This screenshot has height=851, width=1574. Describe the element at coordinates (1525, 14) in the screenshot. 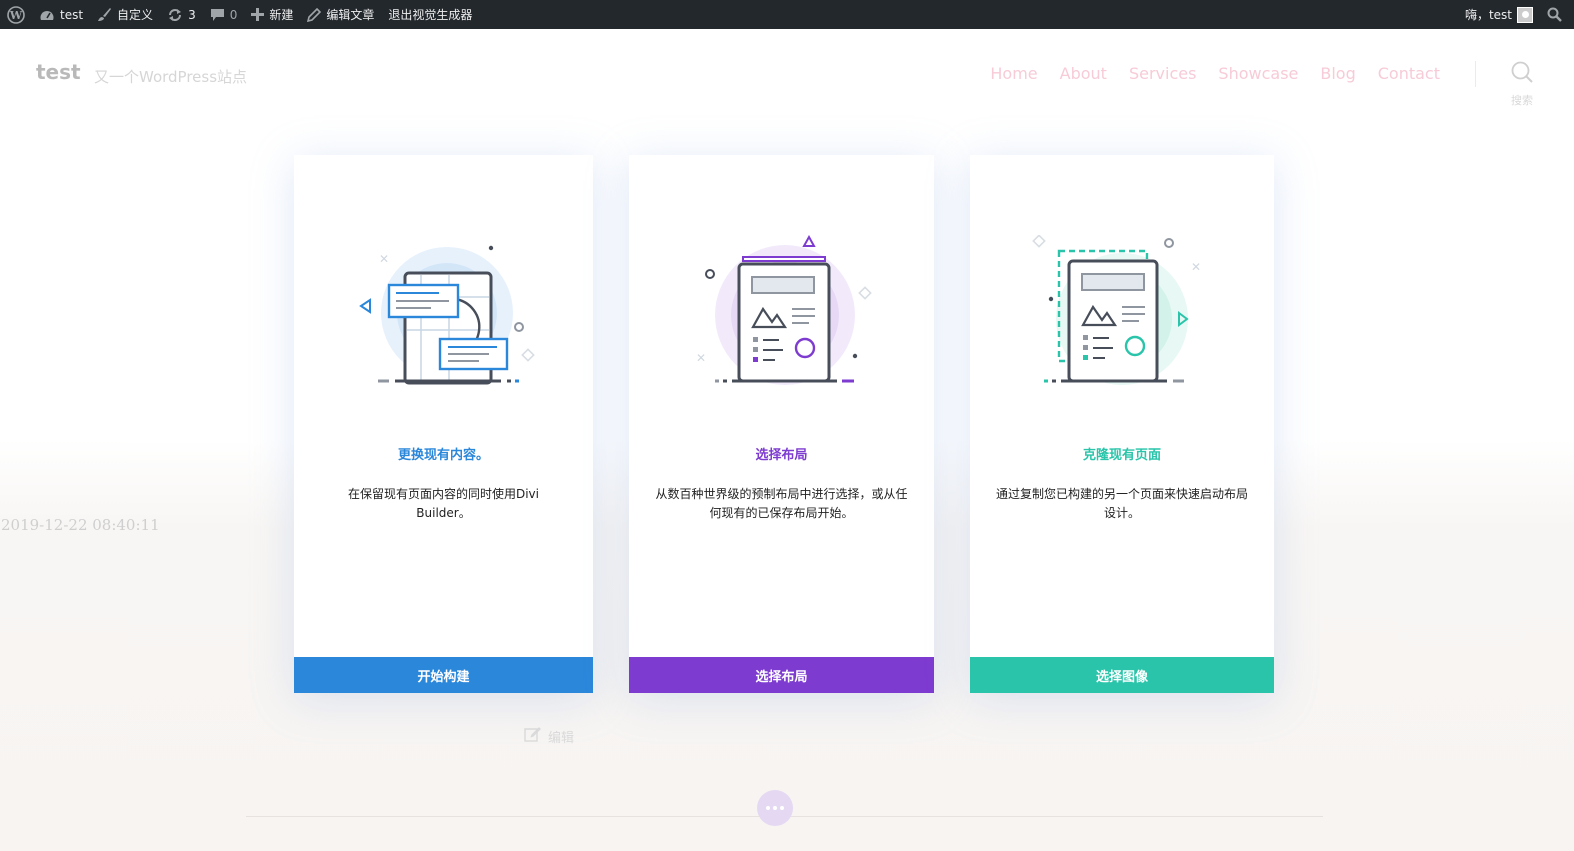

I see `avatar` at that location.